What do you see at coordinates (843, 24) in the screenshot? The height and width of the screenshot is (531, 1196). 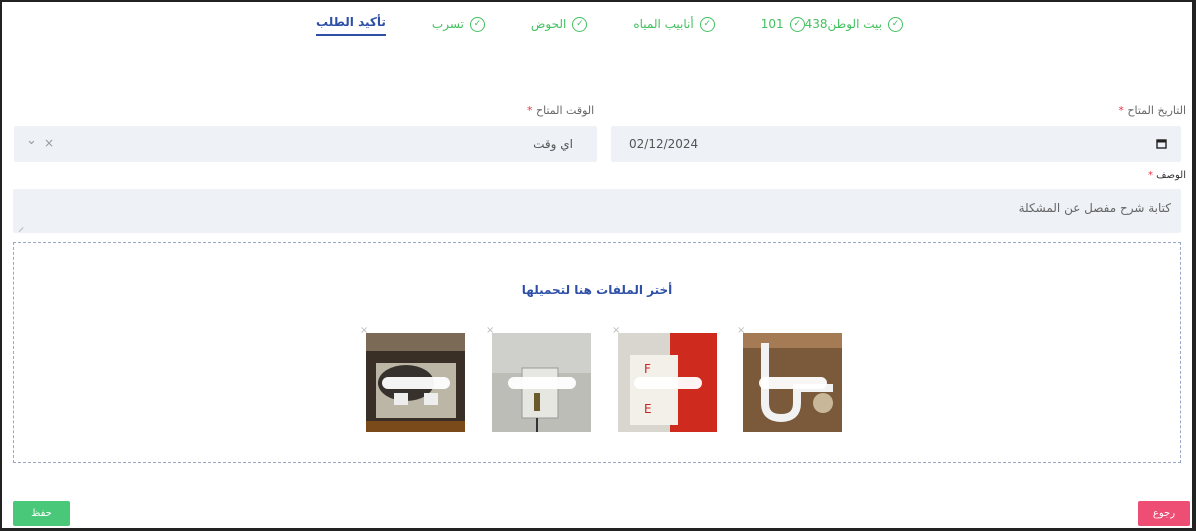 I see `step-label: بيت الوطن438` at bounding box center [843, 24].